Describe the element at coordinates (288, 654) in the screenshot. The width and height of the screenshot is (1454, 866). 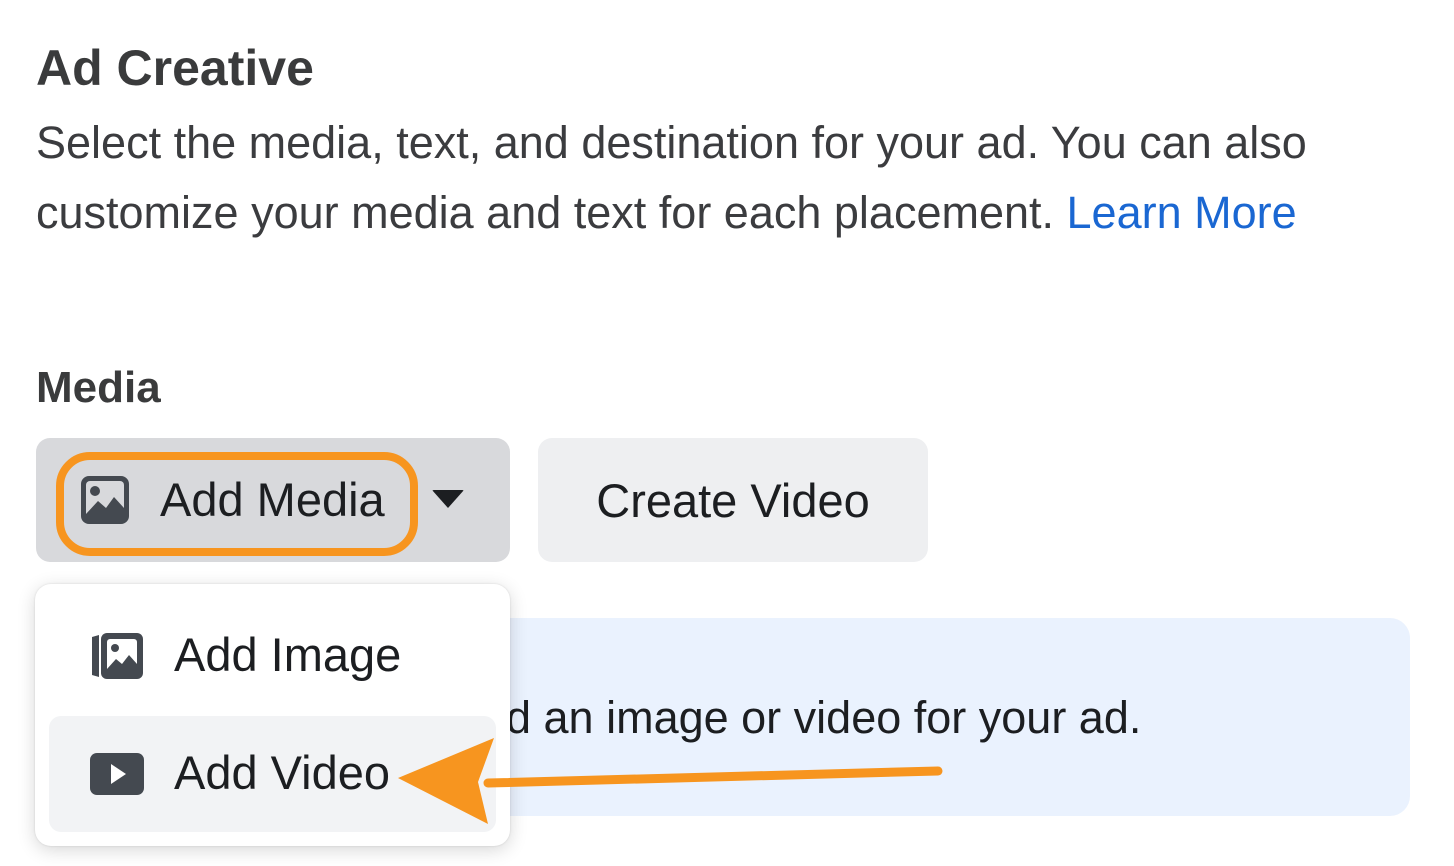
I see `menu-item-label: Add Image` at that location.